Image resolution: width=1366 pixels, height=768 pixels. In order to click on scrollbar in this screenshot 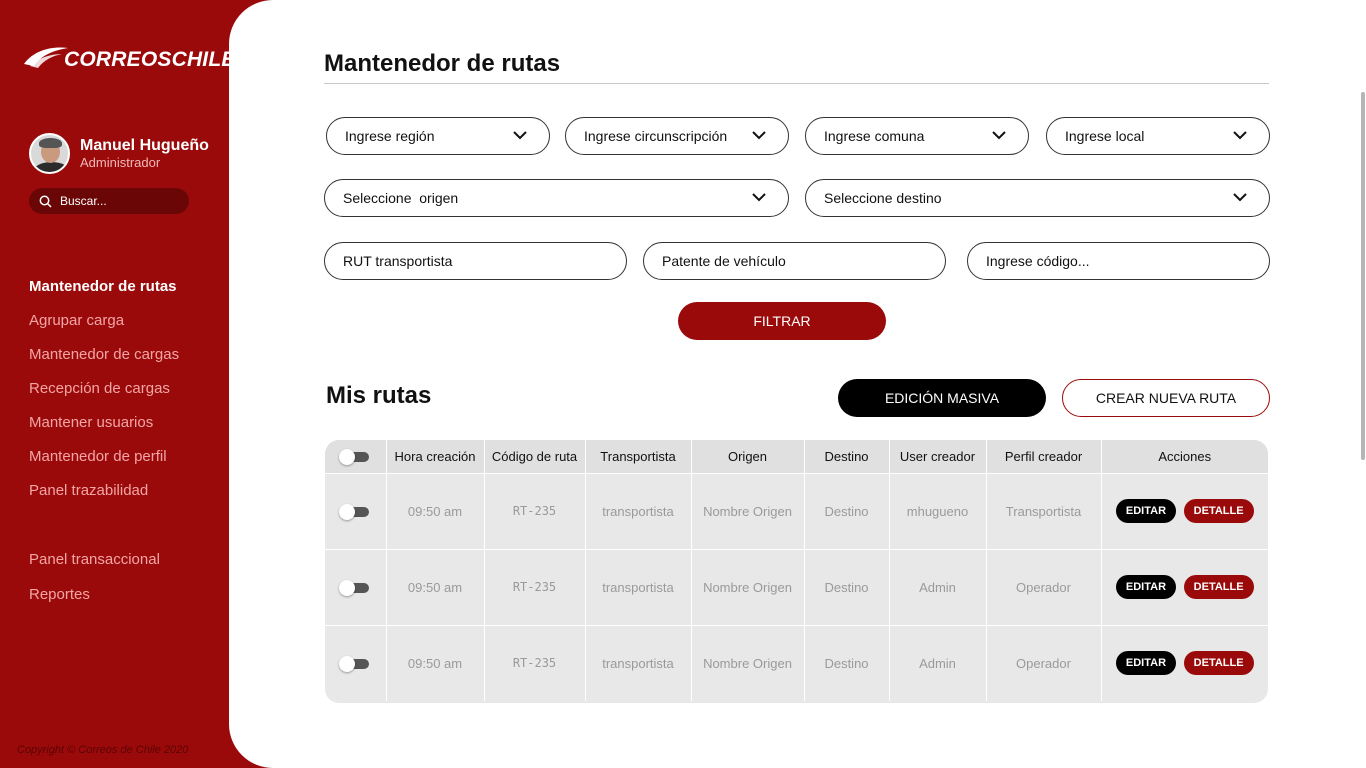, I will do `click(1363, 276)`.